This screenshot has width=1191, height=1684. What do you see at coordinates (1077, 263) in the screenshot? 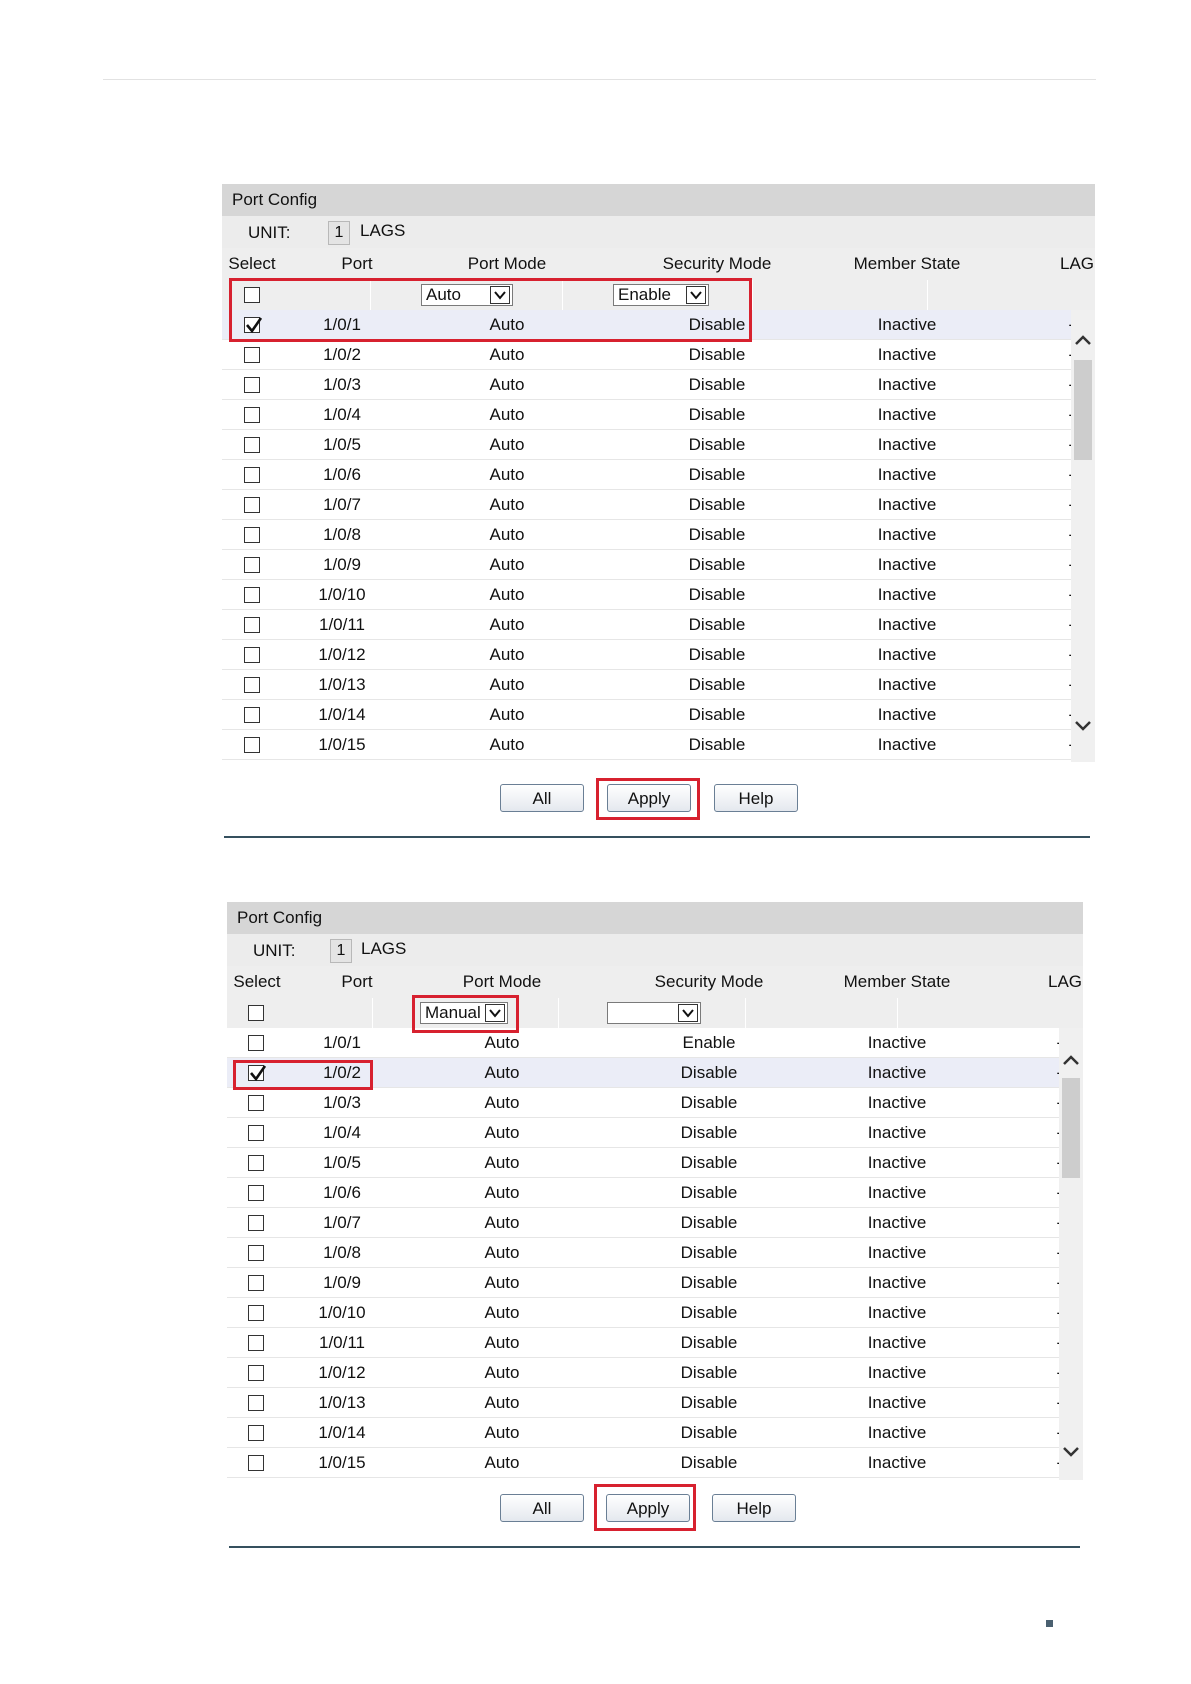
I see `col-lag: LAG` at bounding box center [1077, 263].